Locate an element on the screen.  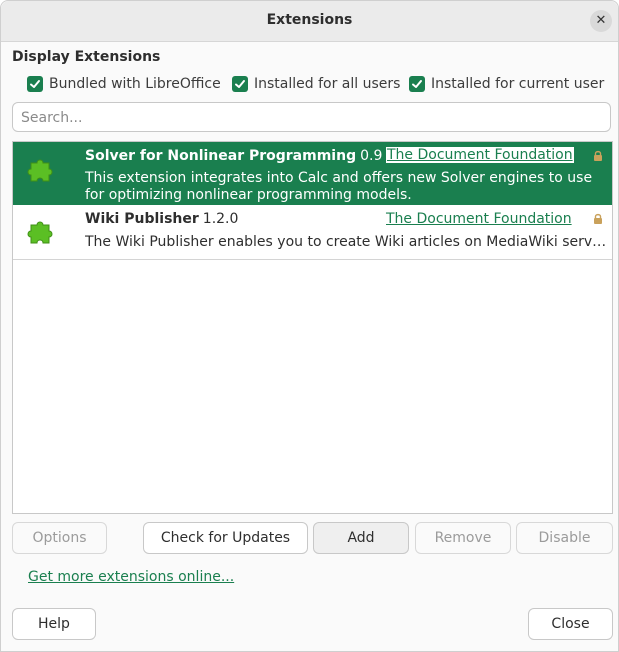
all-users-checkbox-label: Installed for all users is located at coordinates (327, 84).